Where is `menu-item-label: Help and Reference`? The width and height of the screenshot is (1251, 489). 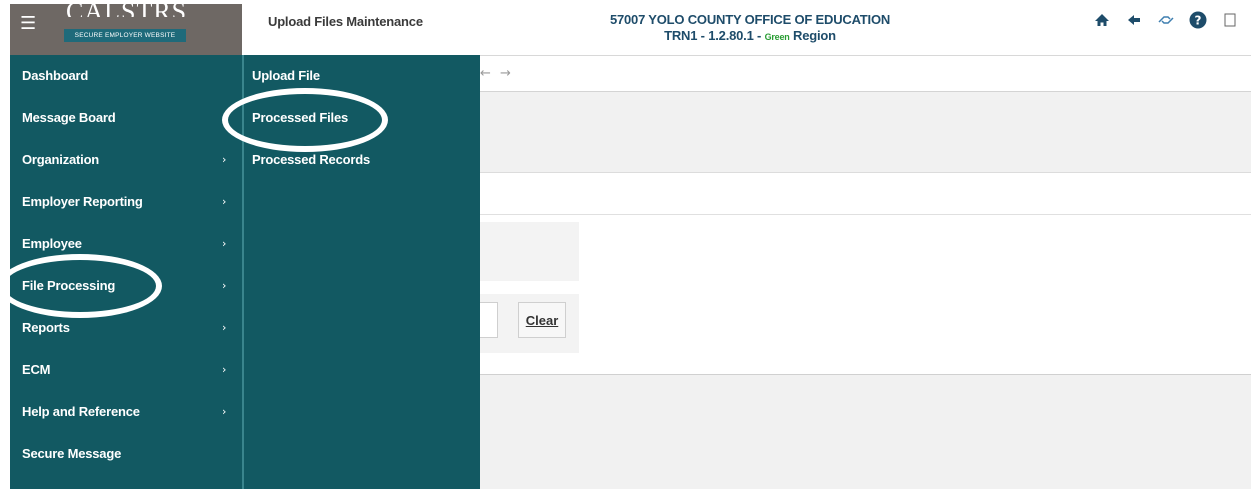 menu-item-label: Help and Reference is located at coordinates (81, 411).